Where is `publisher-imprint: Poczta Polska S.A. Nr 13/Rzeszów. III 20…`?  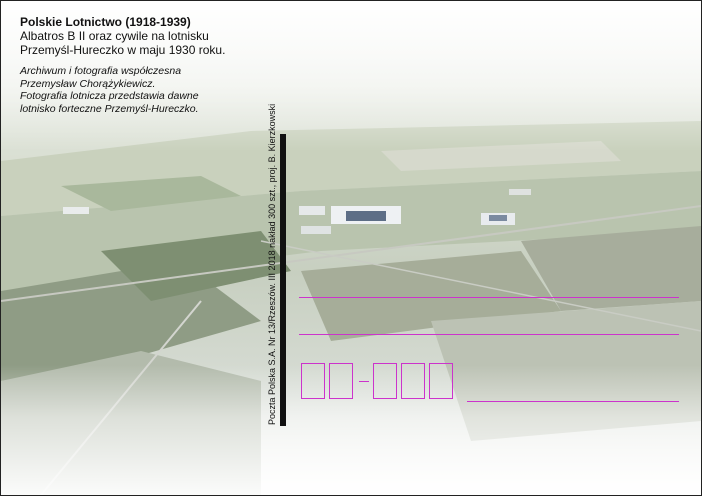
publisher-imprint: Poczta Polska S.A. Nr 13/Rzeszów. III 20… is located at coordinates (272, 264).